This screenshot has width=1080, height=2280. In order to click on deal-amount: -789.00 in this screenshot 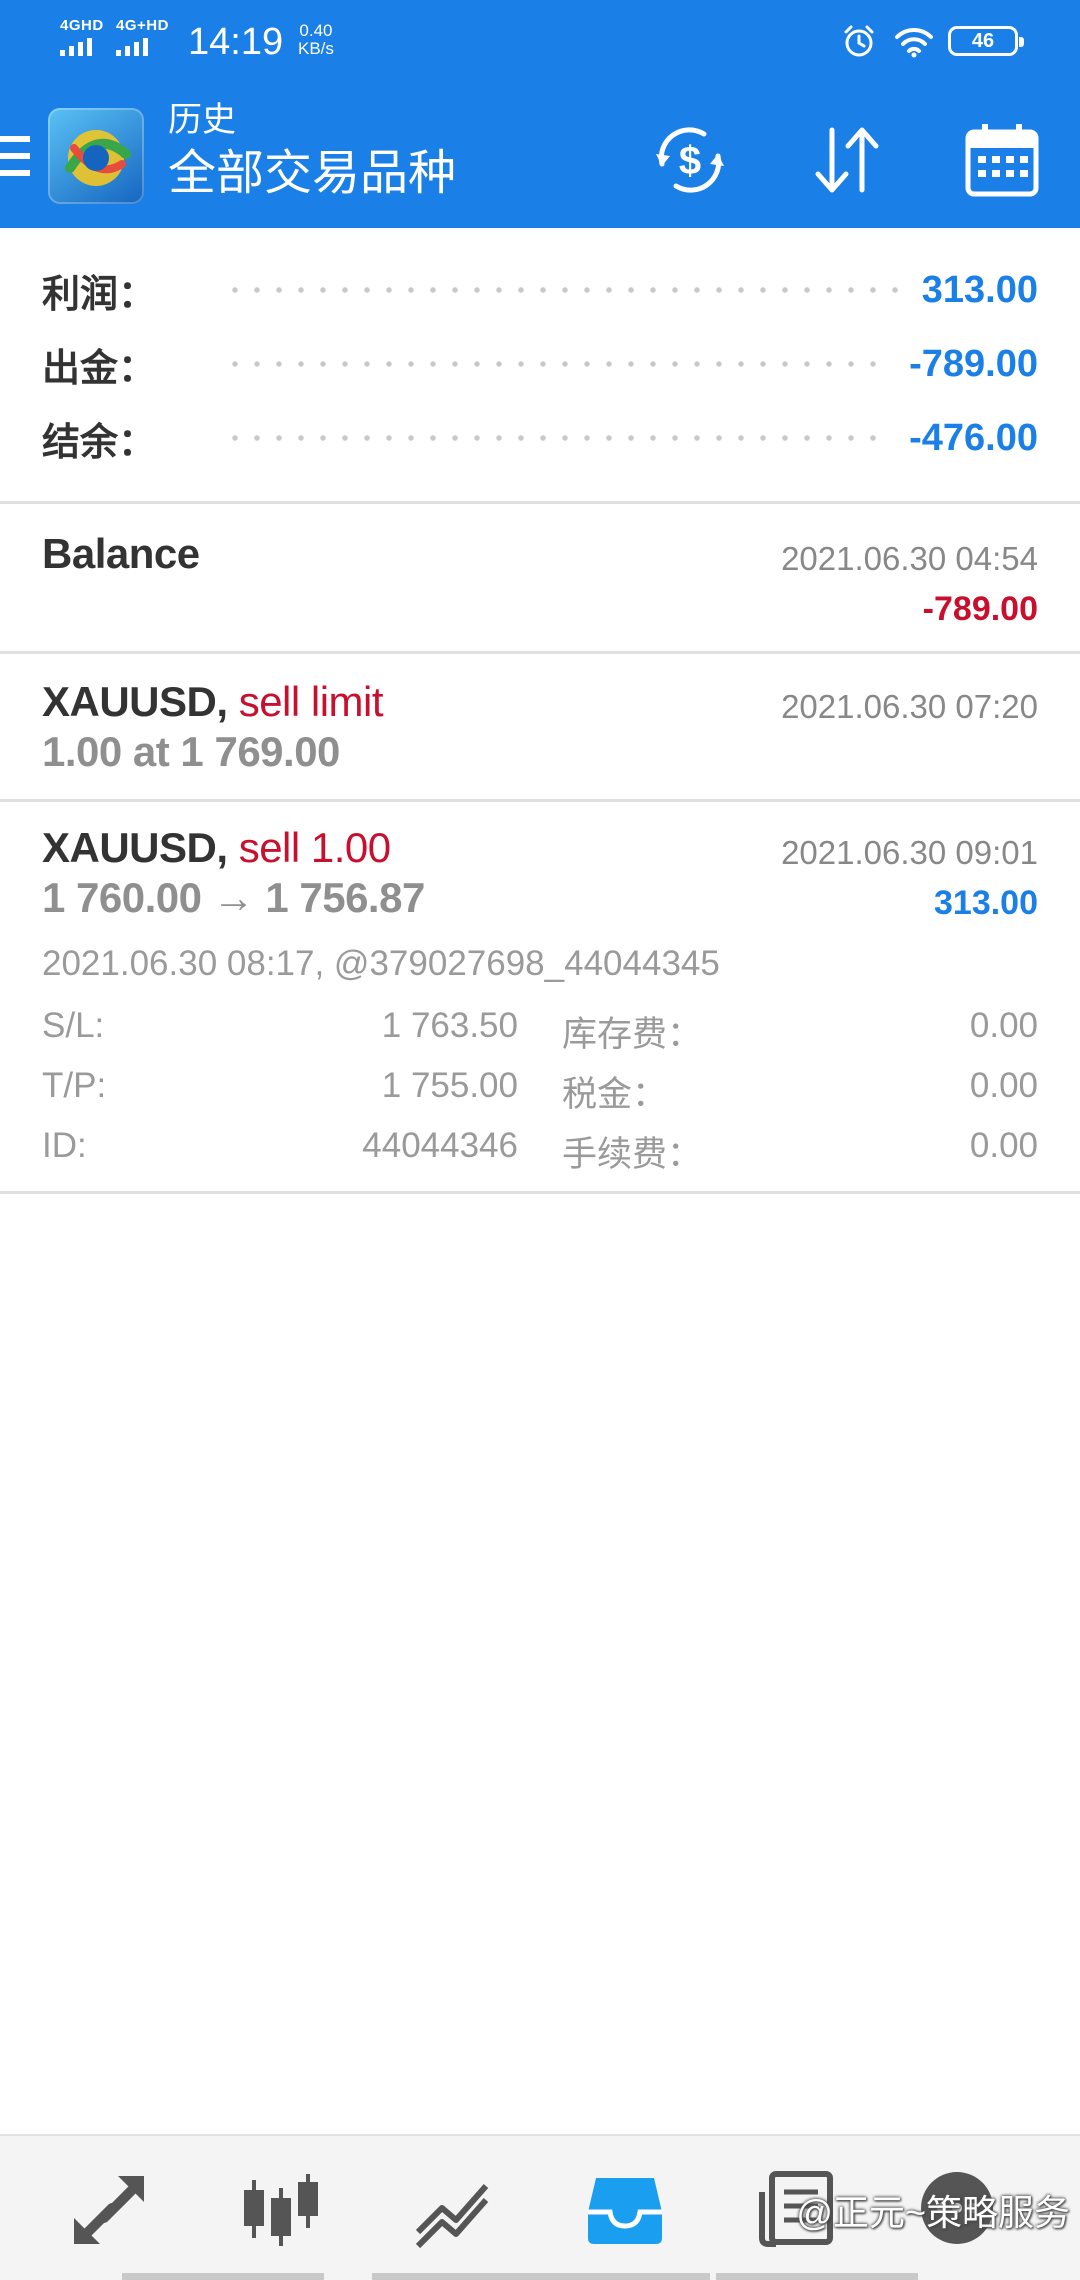, I will do `click(980, 609)`.